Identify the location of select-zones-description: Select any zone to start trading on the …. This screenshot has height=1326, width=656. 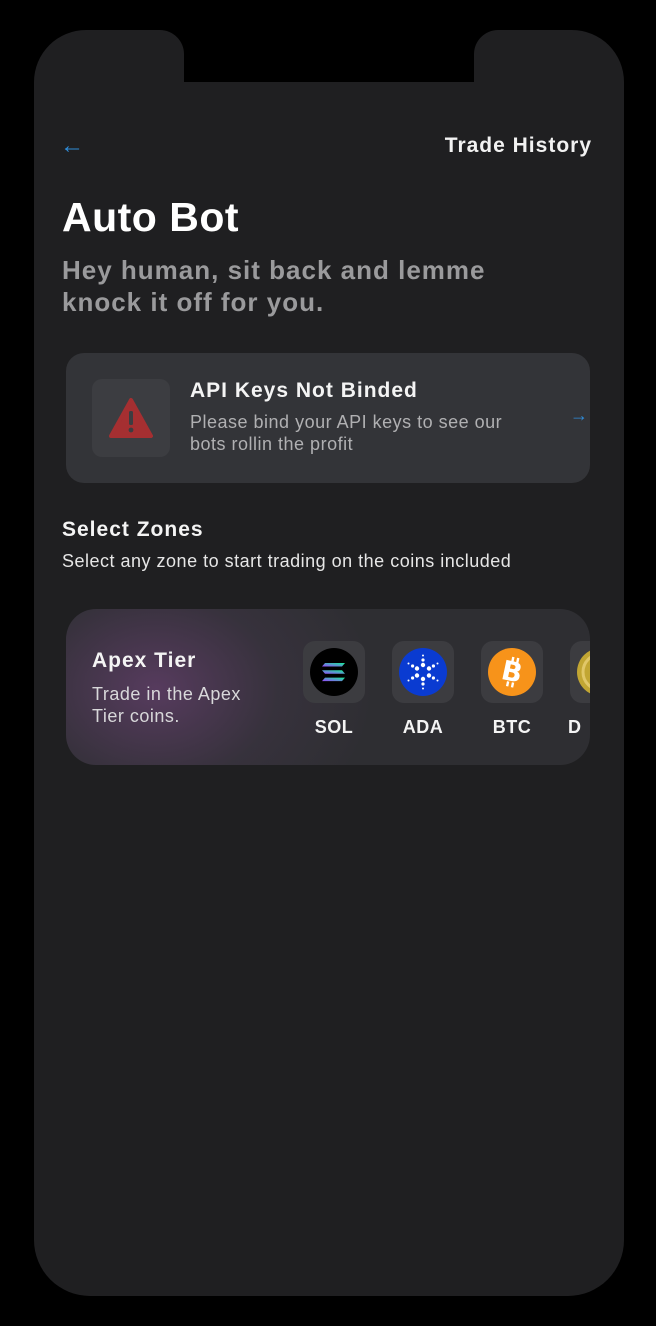
(287, 561).